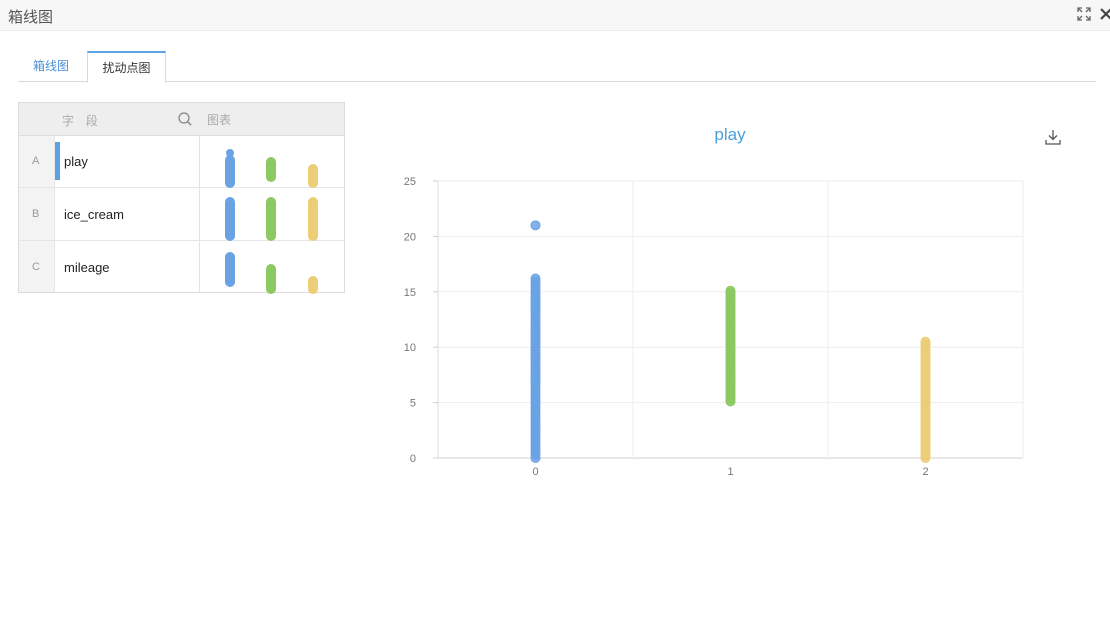  What do you see at coordinates (1104, 14) in the screenshot?
I see `close-icon` at bounding box center [1104, 14].